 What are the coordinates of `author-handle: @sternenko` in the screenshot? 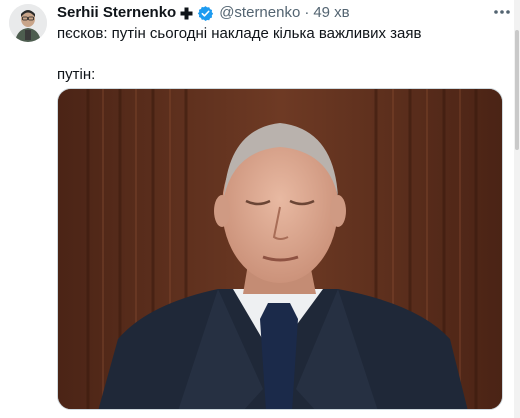 It's located at (259, 13).